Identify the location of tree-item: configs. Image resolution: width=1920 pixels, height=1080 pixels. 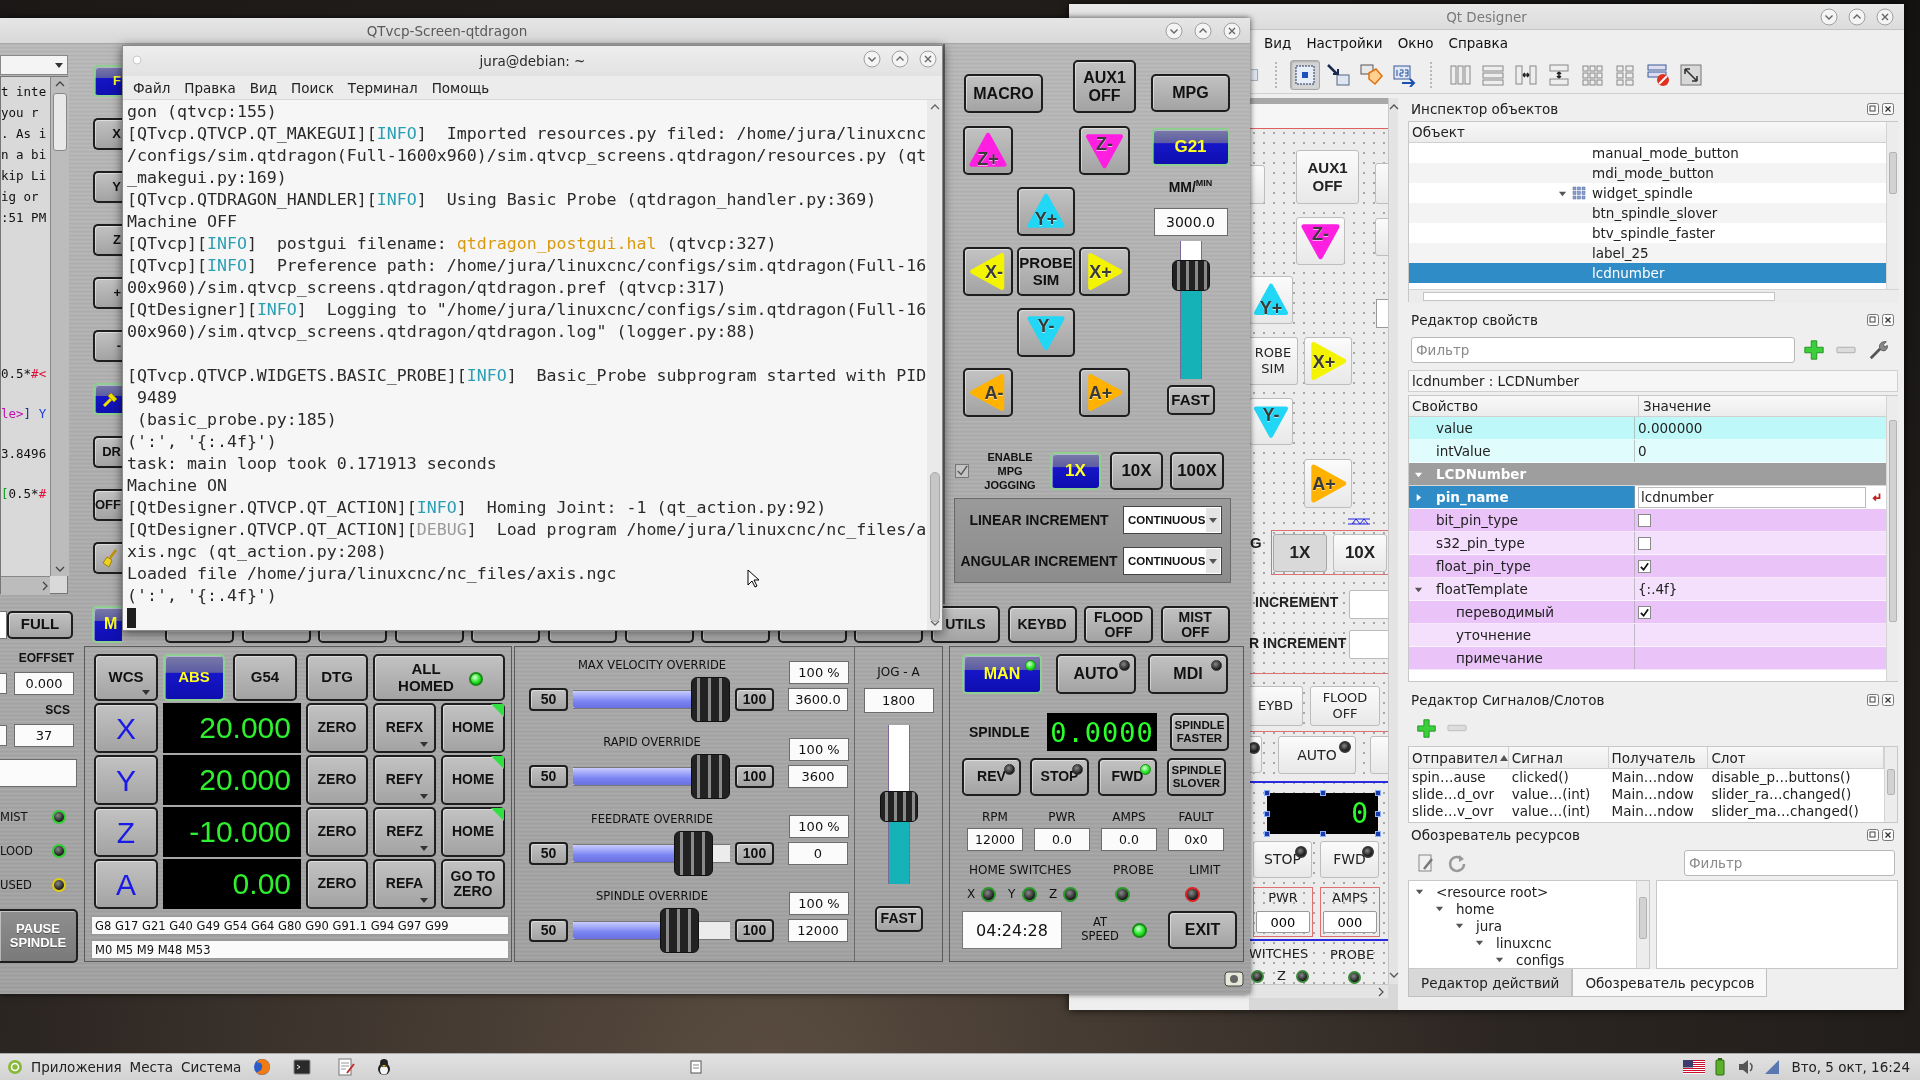
(1540, 959).